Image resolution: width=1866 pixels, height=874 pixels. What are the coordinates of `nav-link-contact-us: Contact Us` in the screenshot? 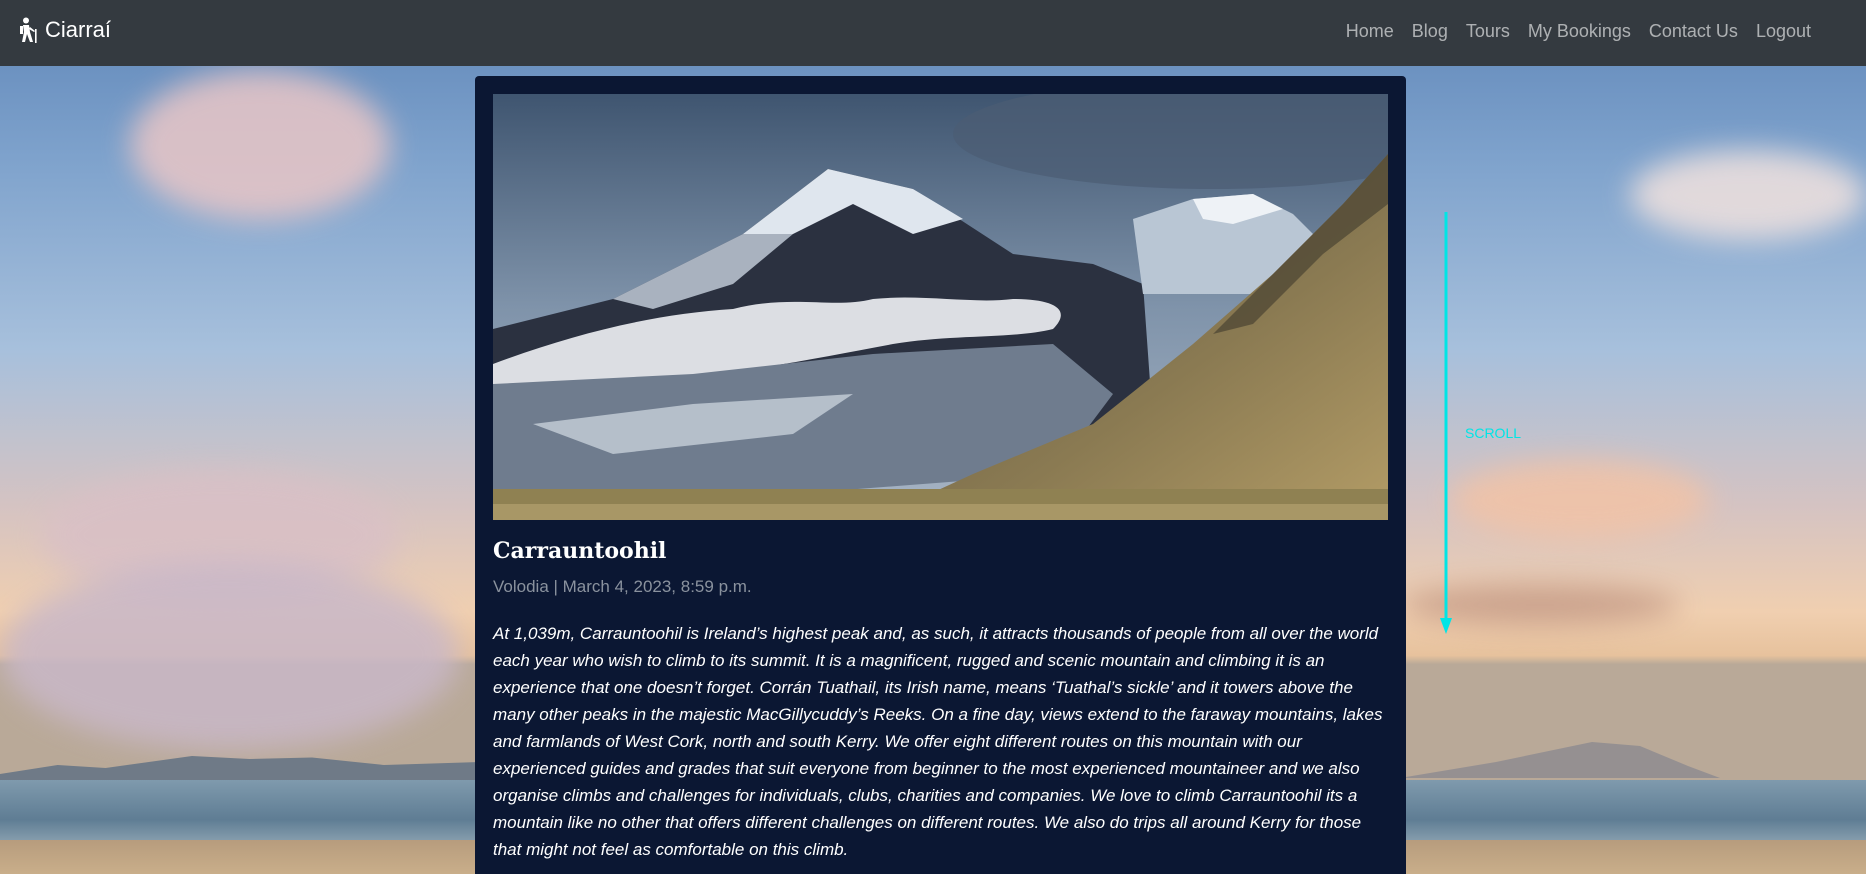 It's located at (1693, 31).